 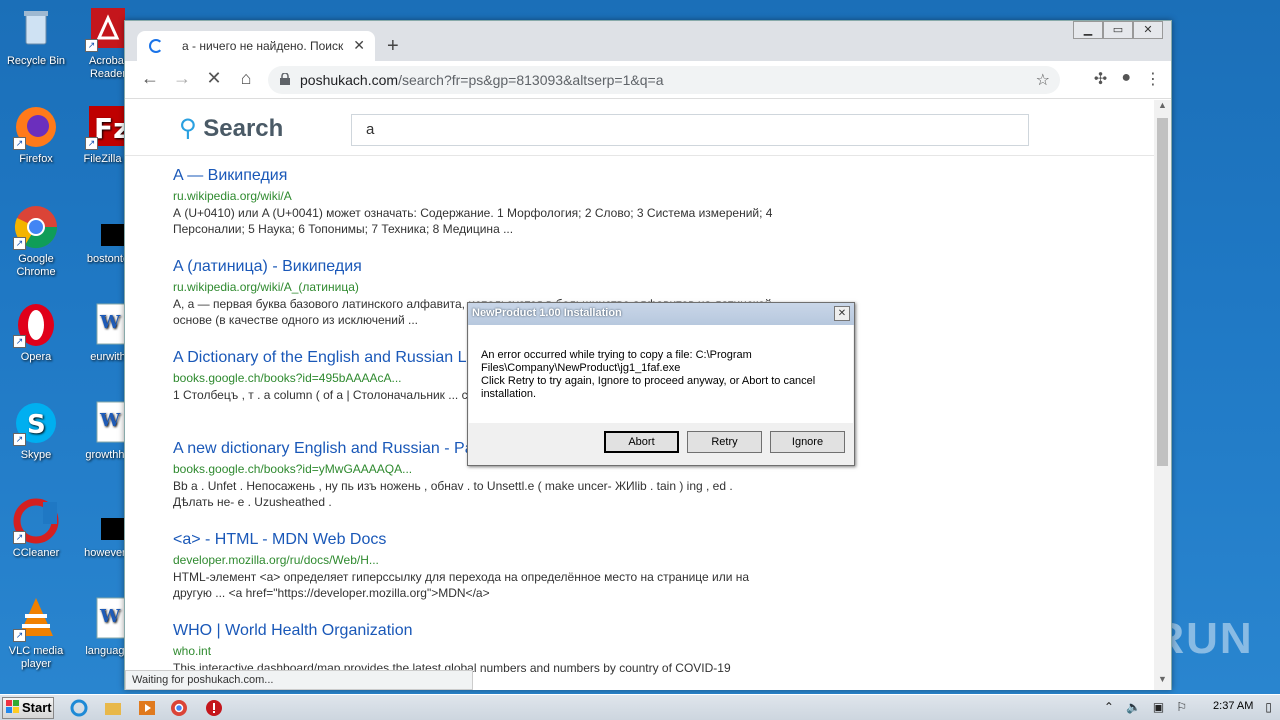 I want to click on internet-explorer-icon, so click(x=79, y=708).